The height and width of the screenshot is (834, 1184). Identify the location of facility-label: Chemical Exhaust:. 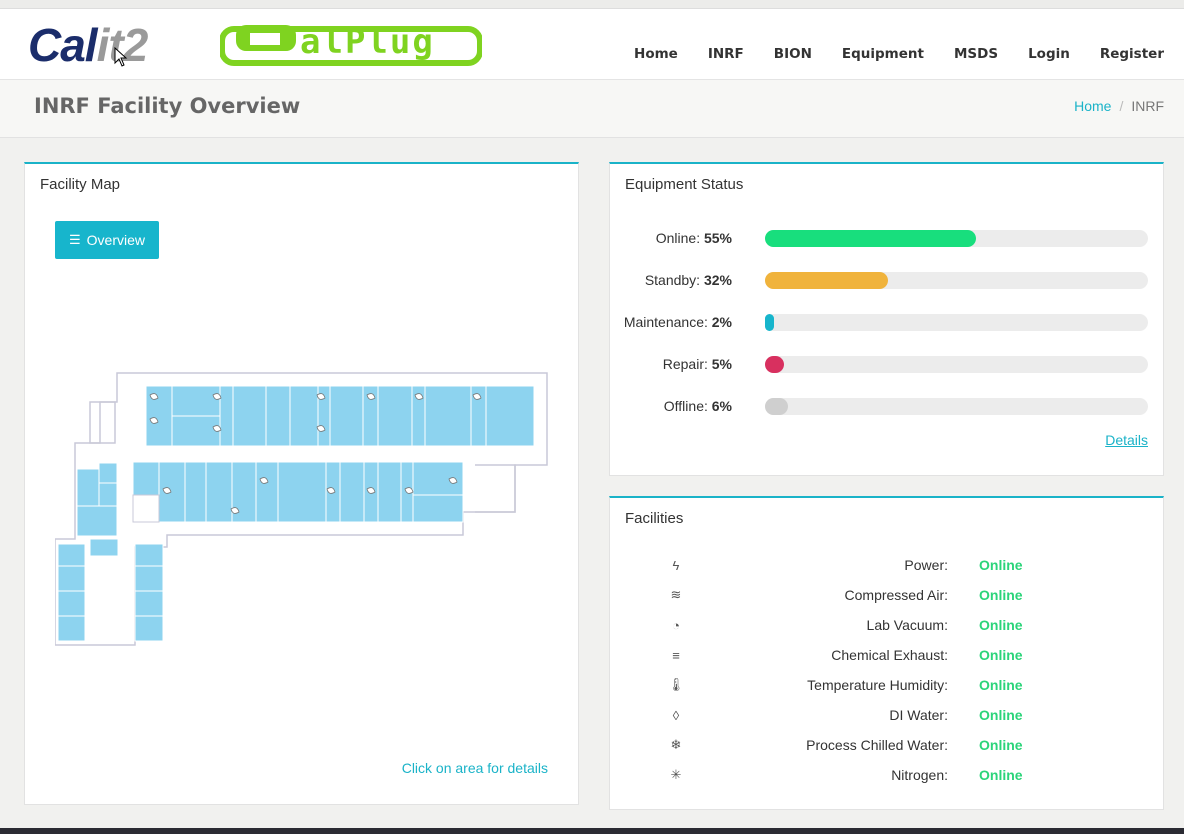
(889, 655).